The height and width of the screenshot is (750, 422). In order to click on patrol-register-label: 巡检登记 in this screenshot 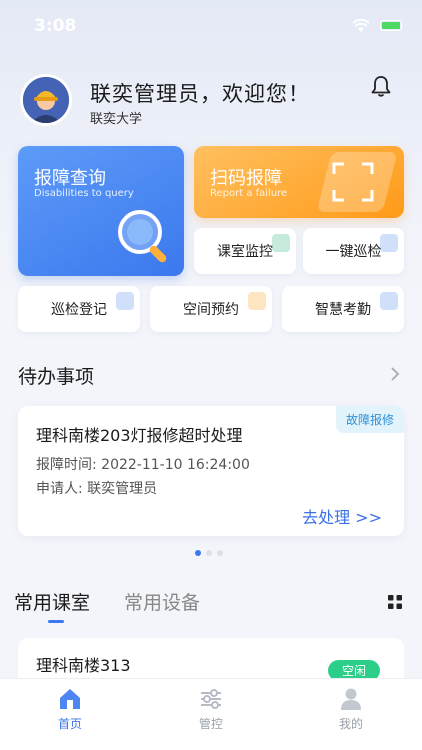, I will do `click(79, 310)`.